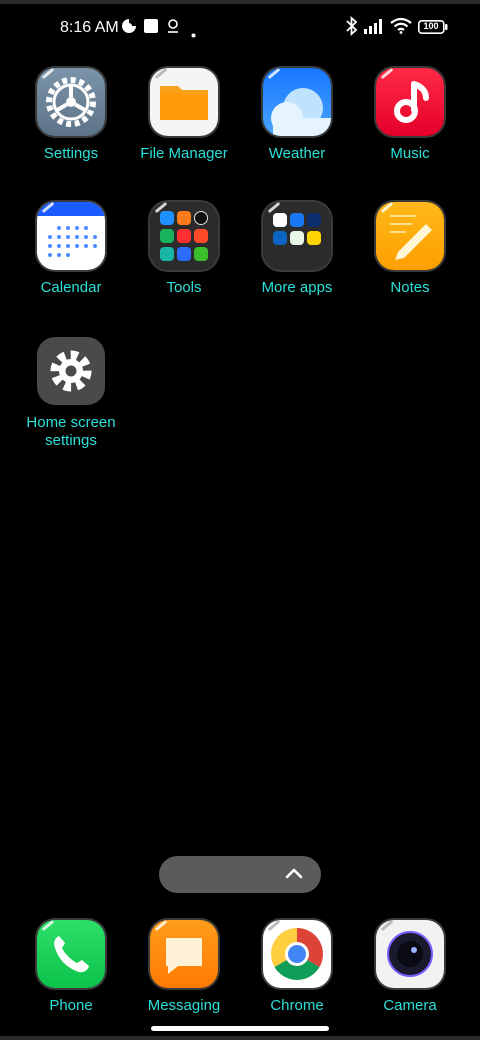  What do you see at coordinates (89, 27) in the screenshot?
I see `status-time: 8:16 AM` at bounding box center [89, 27].